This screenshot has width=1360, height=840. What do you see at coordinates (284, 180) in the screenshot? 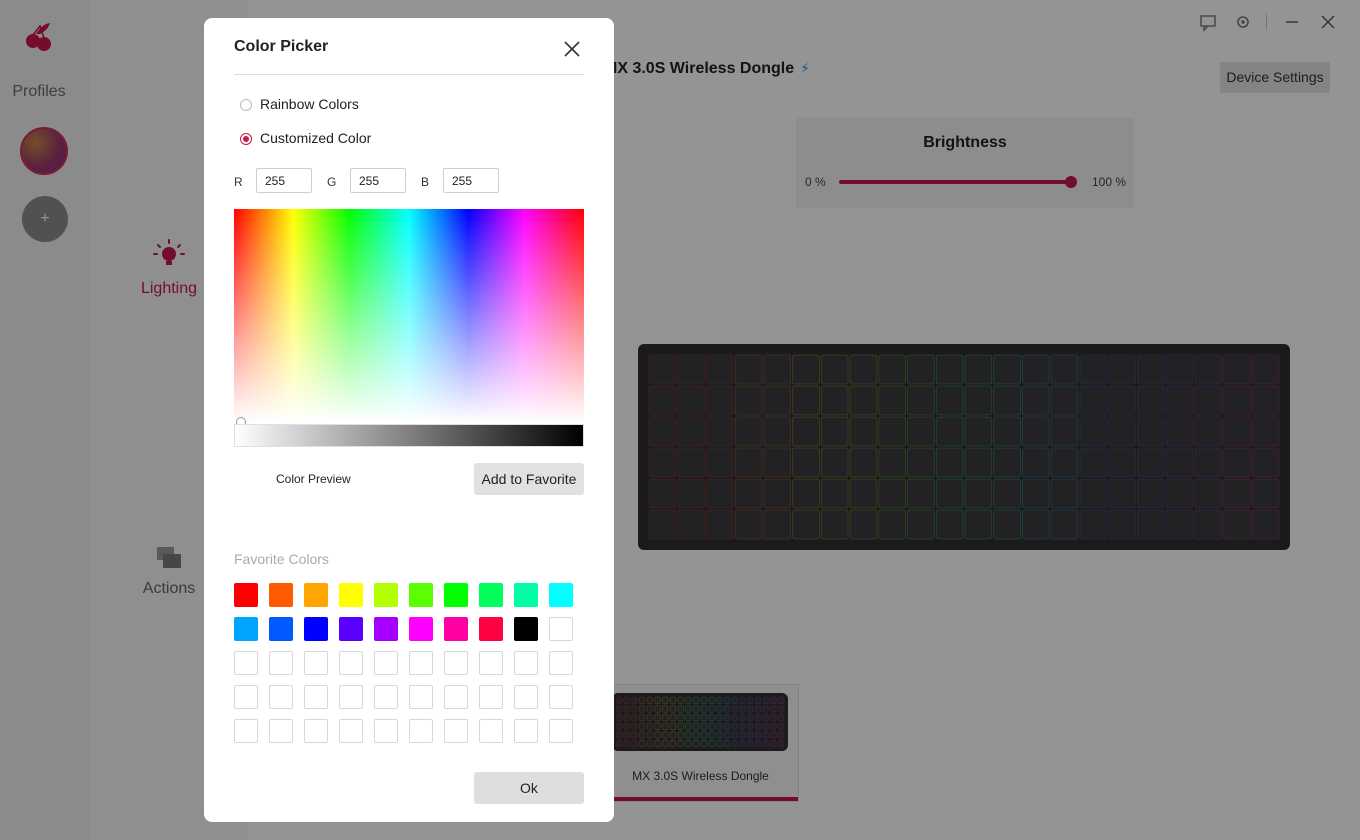
I see `r-input` at bounding box center [284, 180].